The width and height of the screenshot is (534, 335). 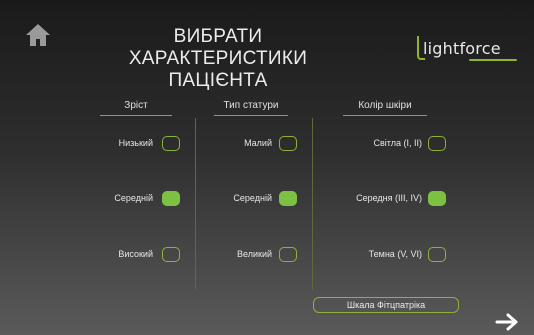 I want to click on option-label-height-short: Низький, so click(x=135, y=143).